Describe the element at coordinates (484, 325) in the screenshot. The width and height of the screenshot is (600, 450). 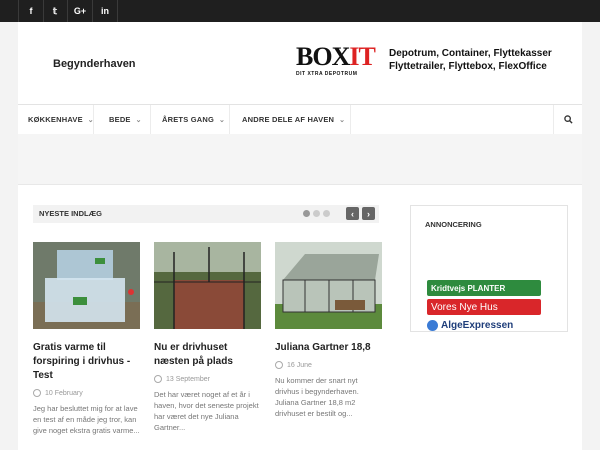
I see `ad-algeexpressen: AlgeExpressen` at that location.